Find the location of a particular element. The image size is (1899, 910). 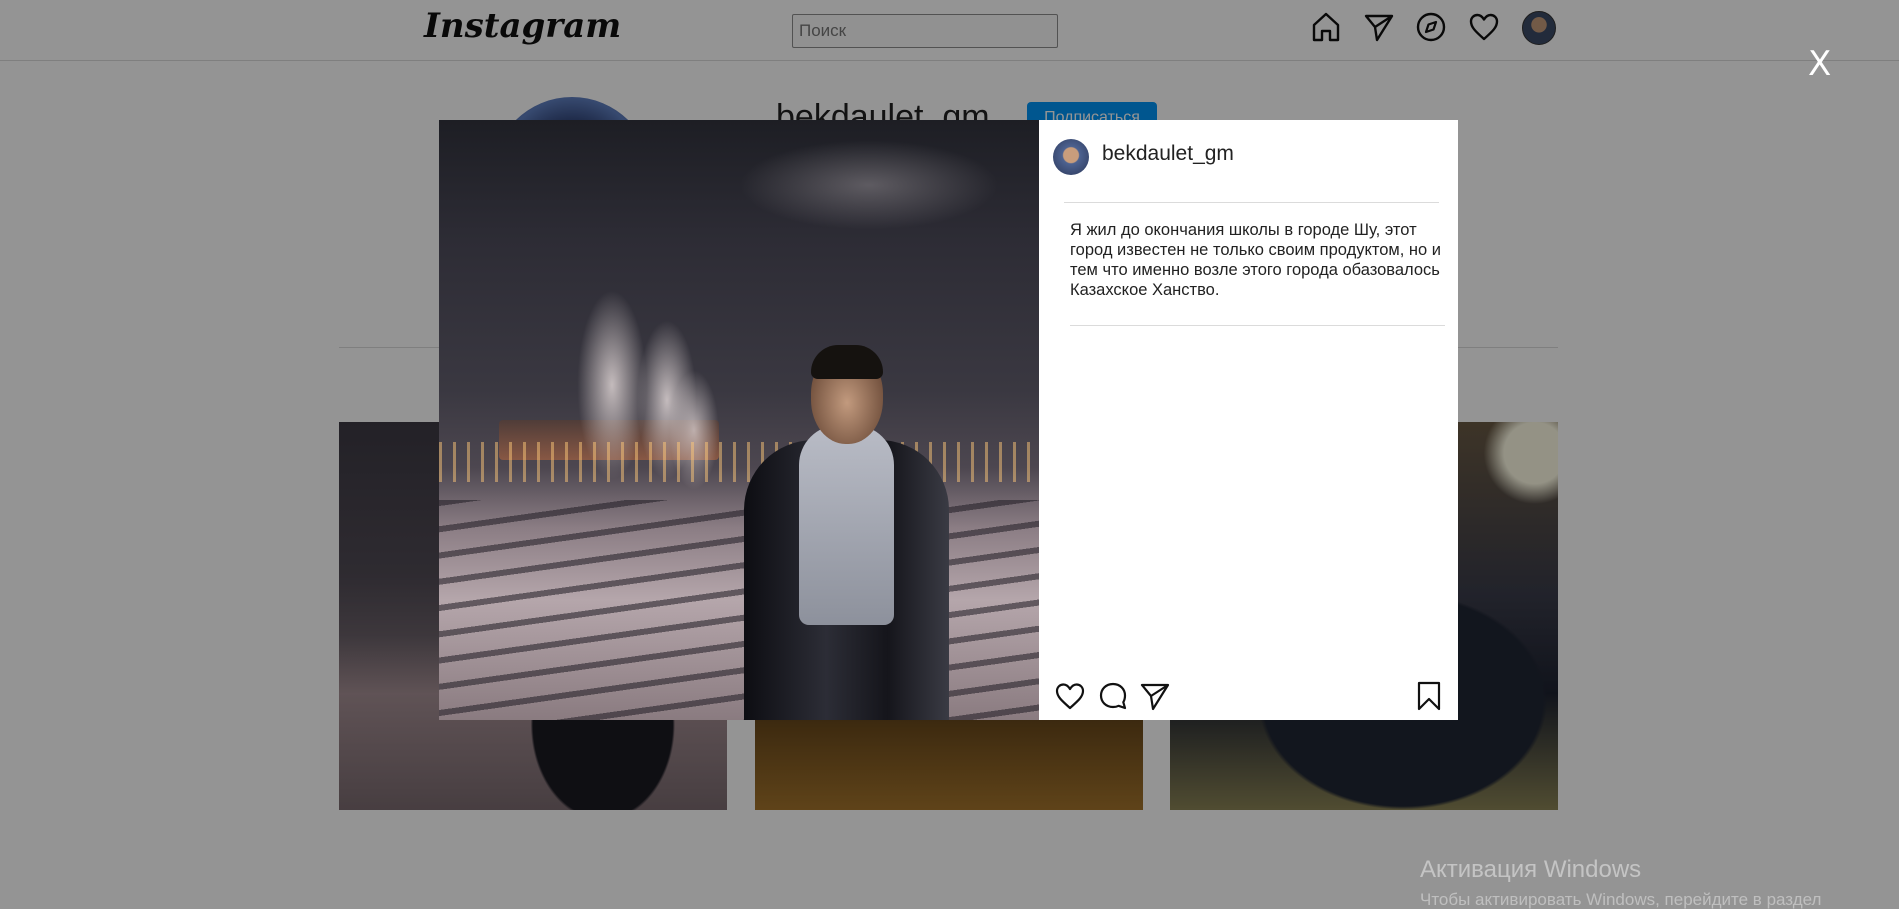

photo-ice-waves is located at coordinates (739, 610).